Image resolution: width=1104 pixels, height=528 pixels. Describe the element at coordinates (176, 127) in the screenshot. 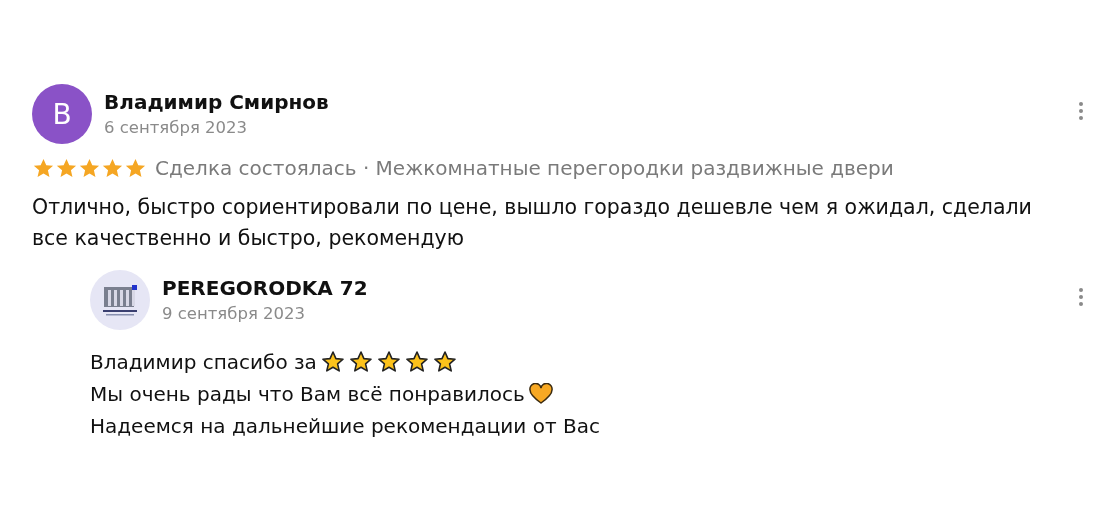

I see `review-date: 6 сентября 2023` at that location.